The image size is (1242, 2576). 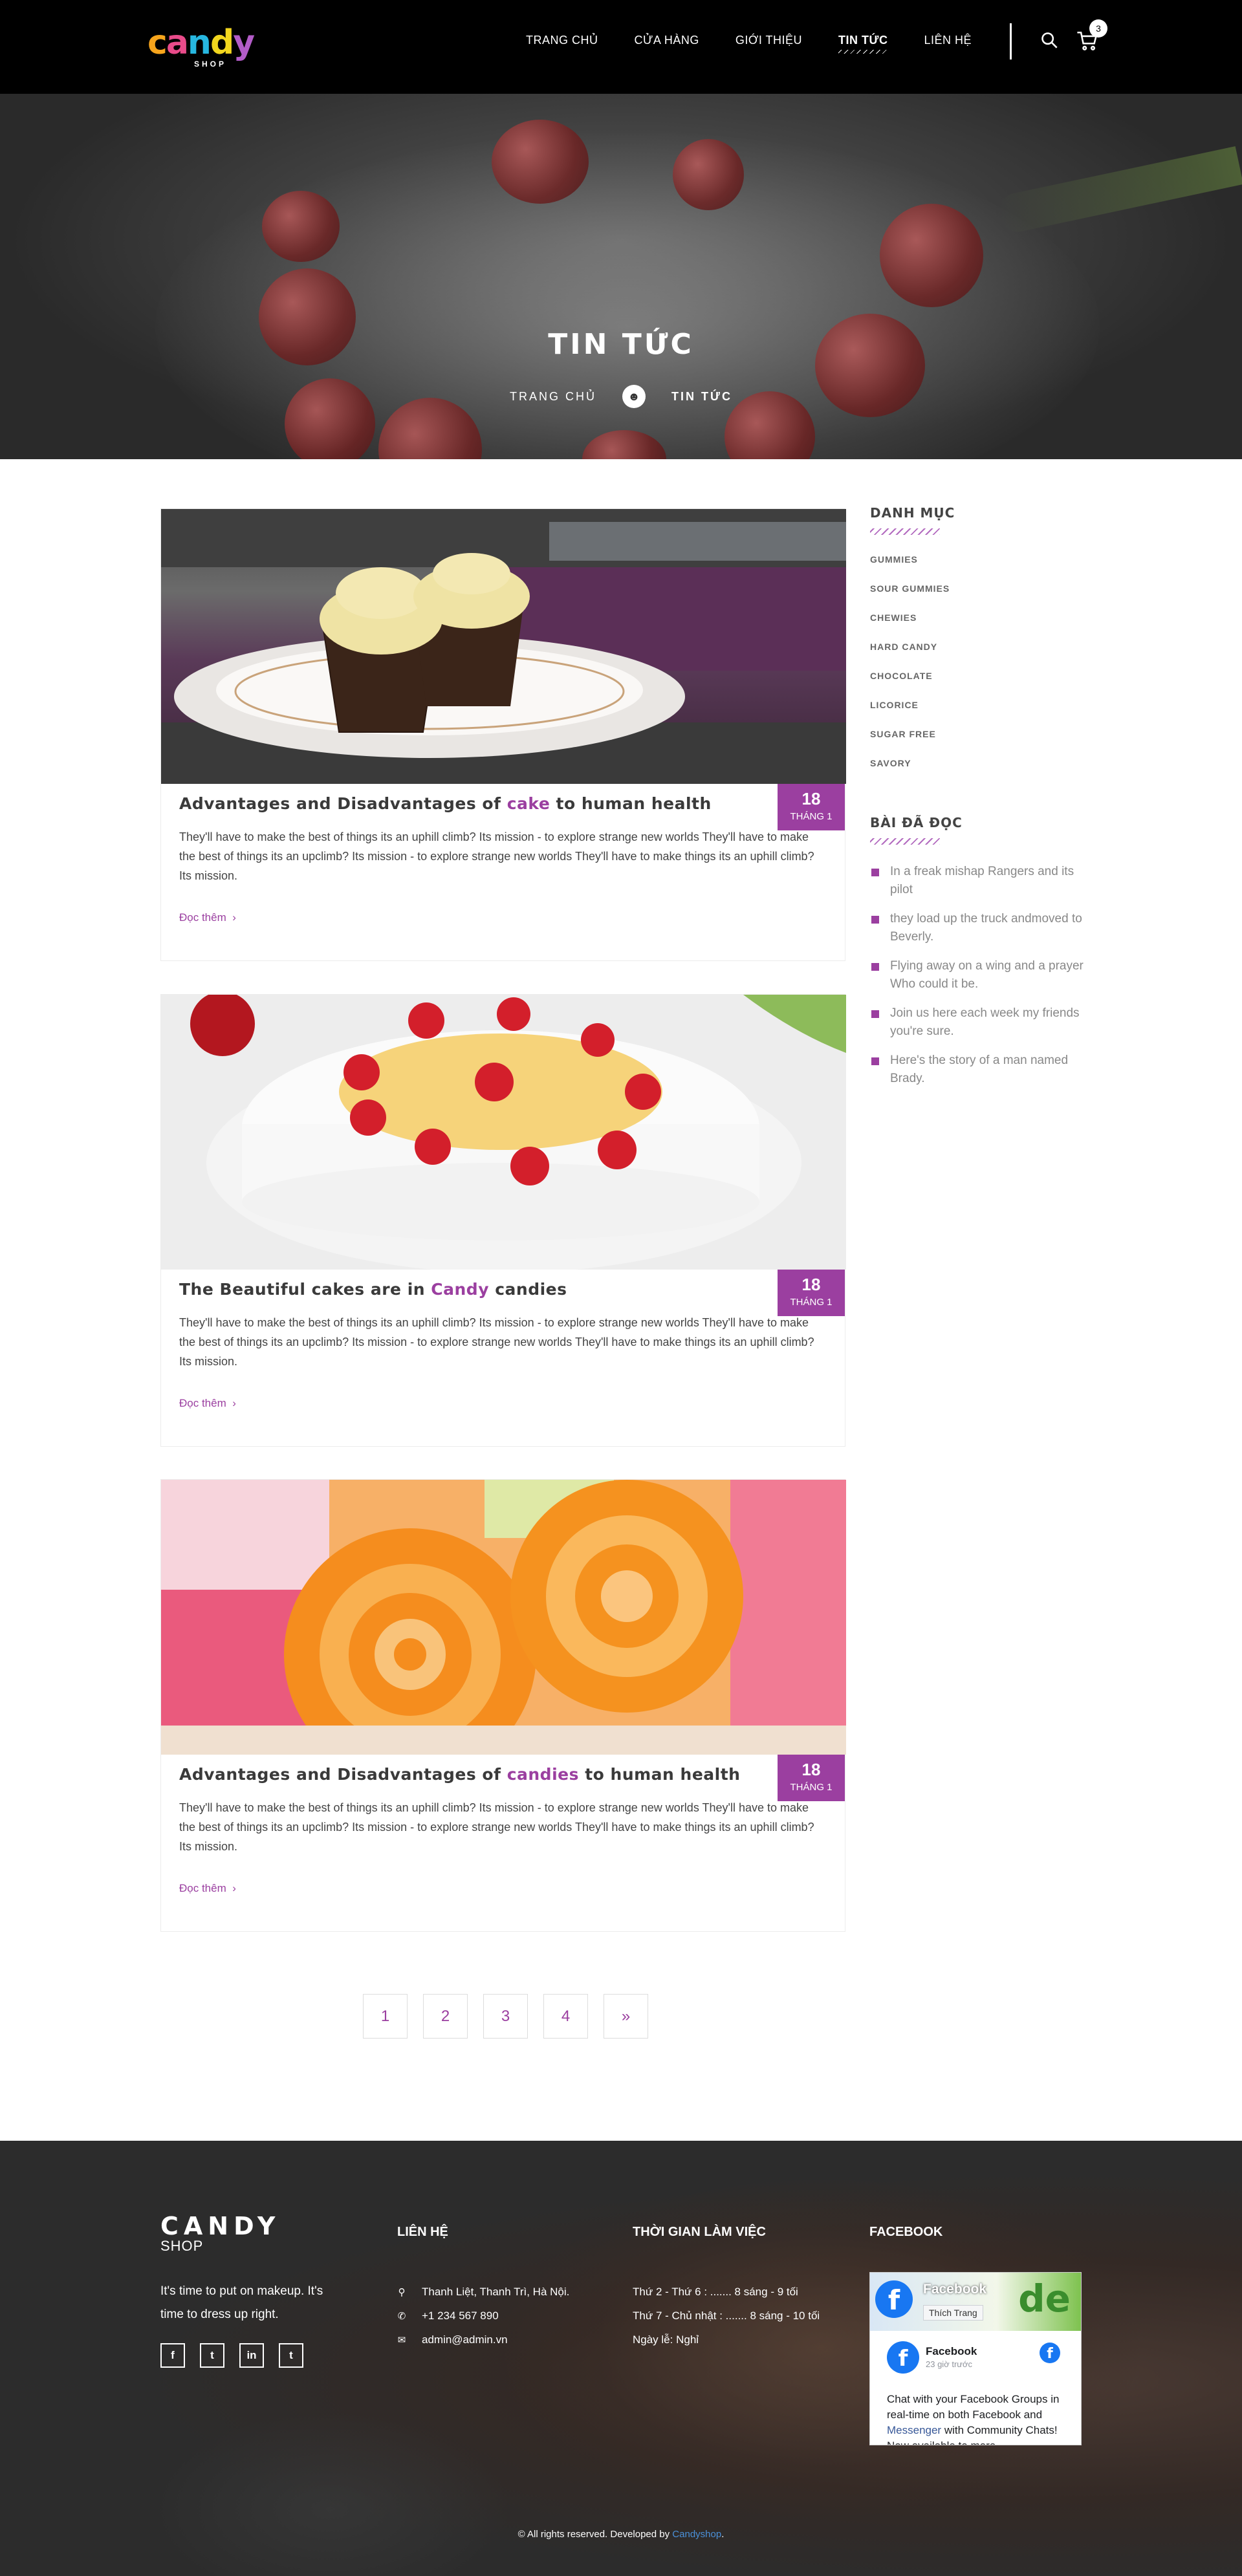 What do you see at coordinates (914, 2430) in the screenshot?
I see `messenger-link: Messenger` at bounding box center [914, 2430].